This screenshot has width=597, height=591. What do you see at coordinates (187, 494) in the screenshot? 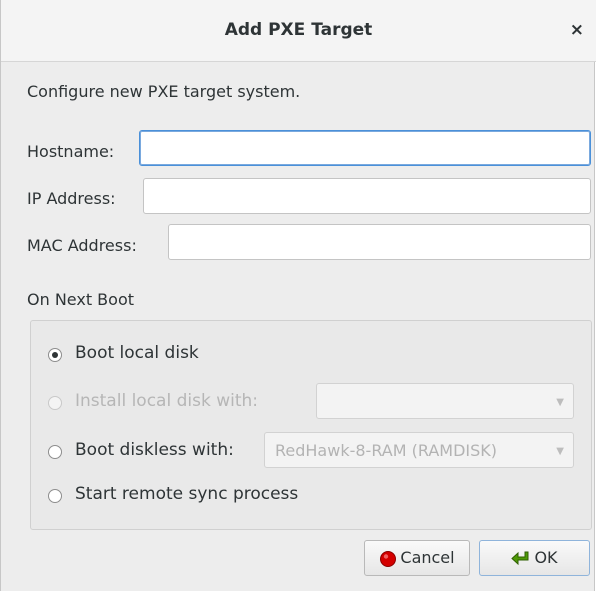
I see `radio-label: Start remote sync process` at bounding box center [187, 494].